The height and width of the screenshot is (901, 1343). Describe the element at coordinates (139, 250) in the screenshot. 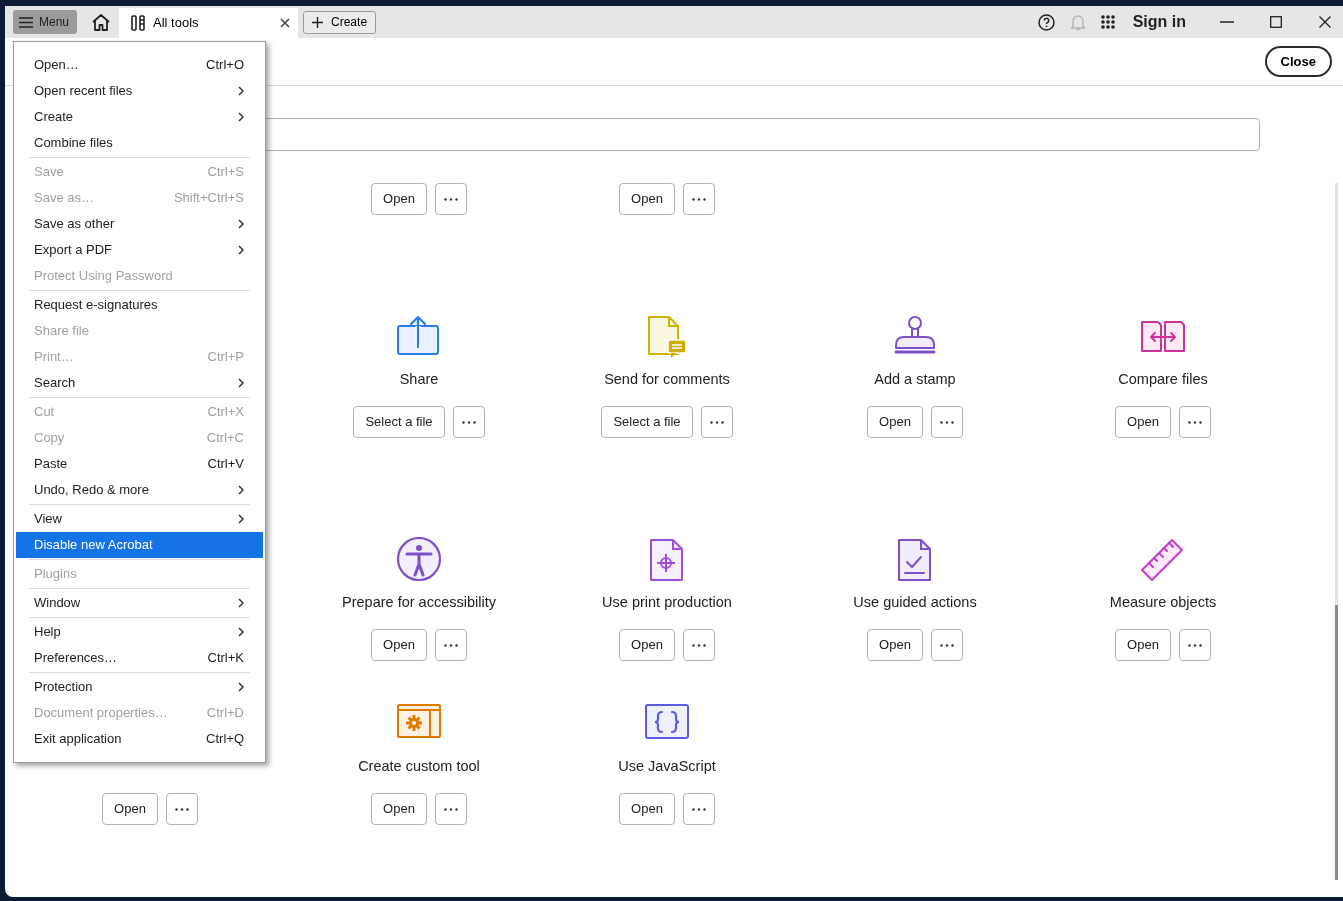

I see `menu-item: Export a PDF` at that location.